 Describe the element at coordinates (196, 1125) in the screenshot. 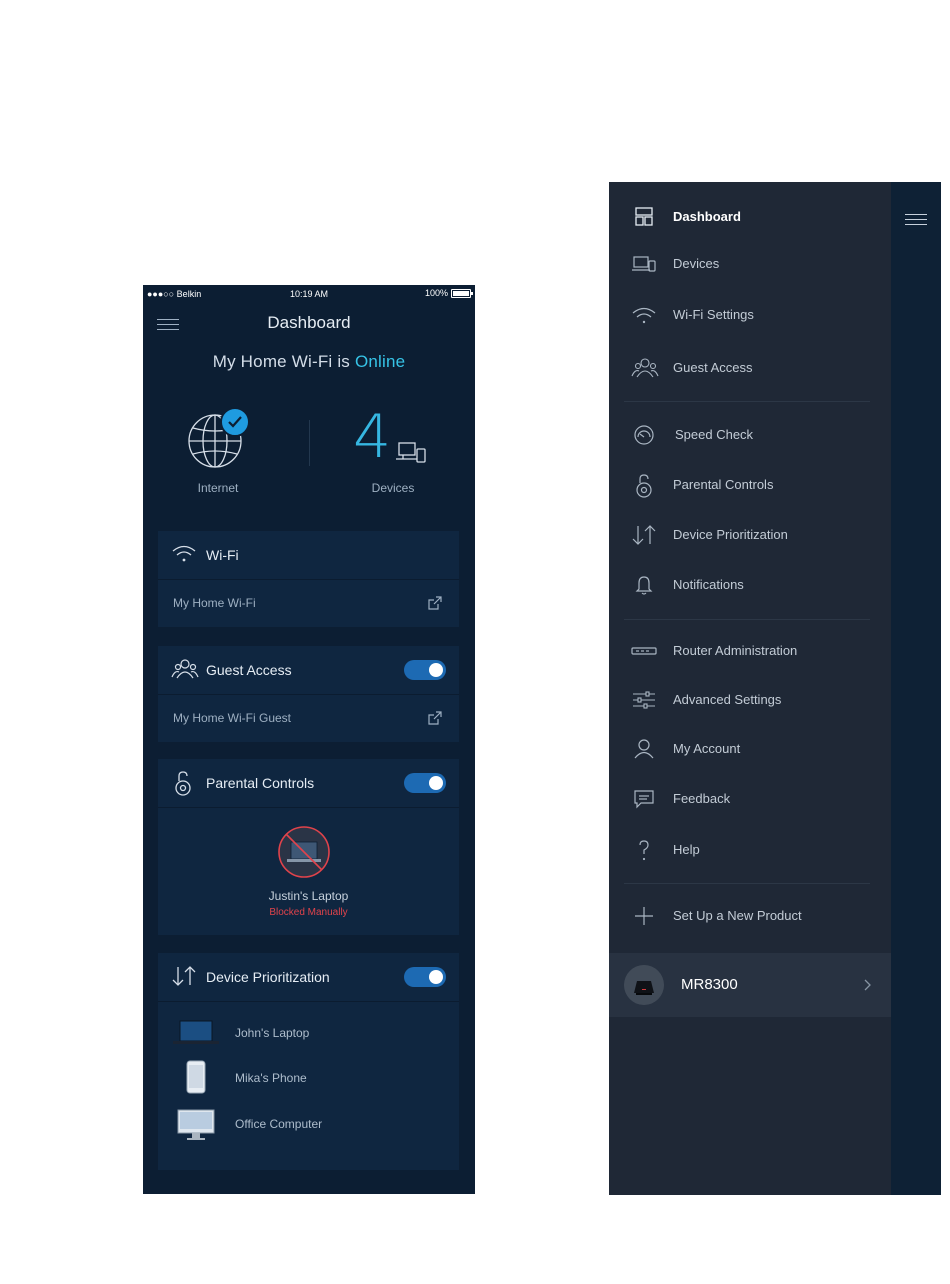

I see `desktop-computer-icon` at that location.